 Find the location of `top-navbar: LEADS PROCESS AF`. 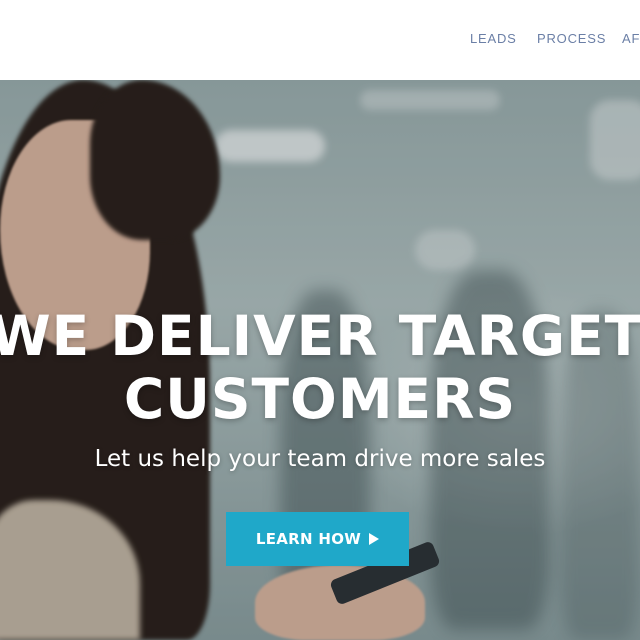

top-navbar: LEADS PROCESS AF is located at coordinates (320, 40).